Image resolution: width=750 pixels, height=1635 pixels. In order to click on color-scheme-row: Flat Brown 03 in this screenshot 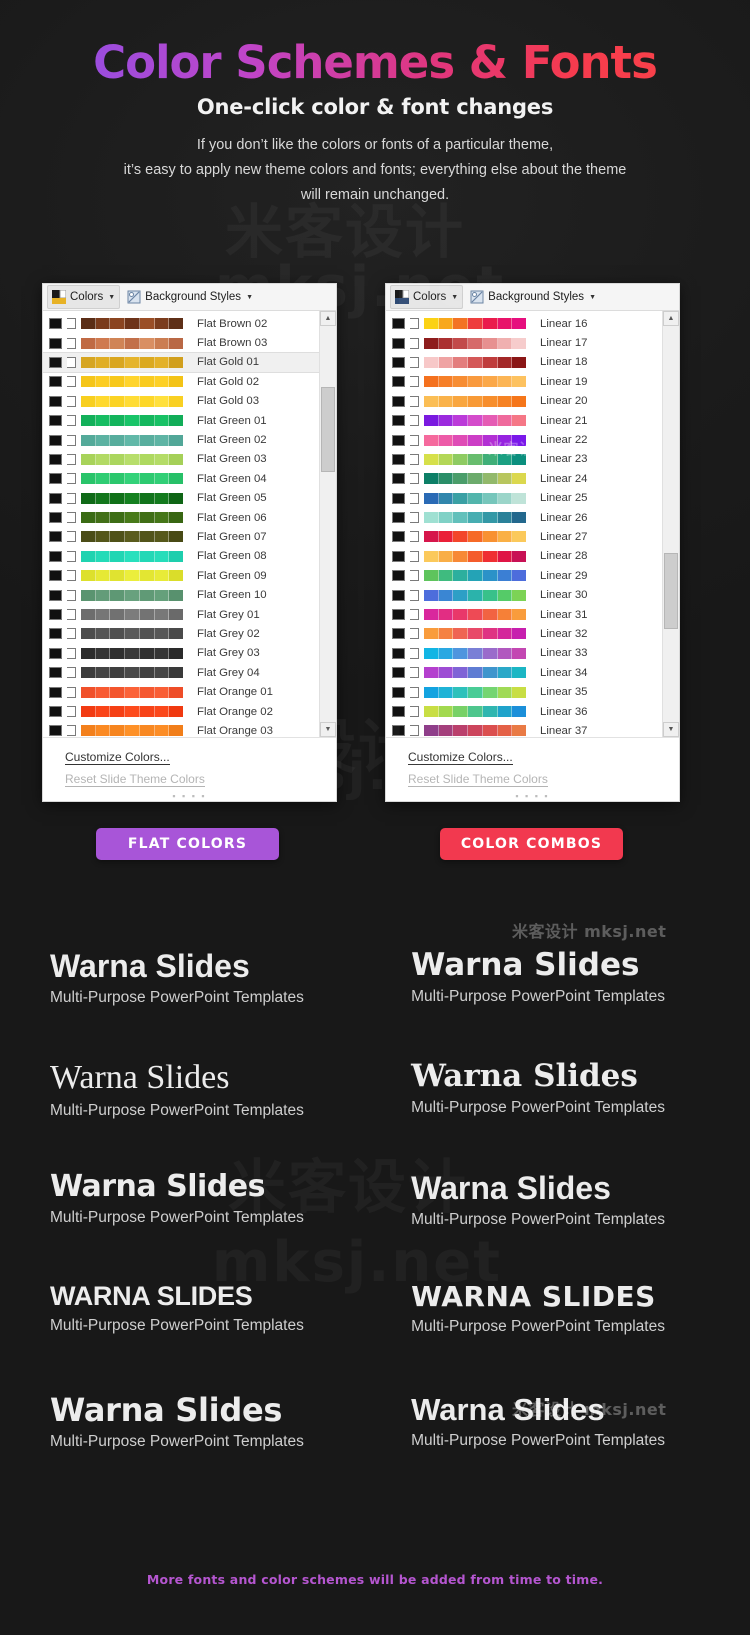, I will do `click(181, 342)`.